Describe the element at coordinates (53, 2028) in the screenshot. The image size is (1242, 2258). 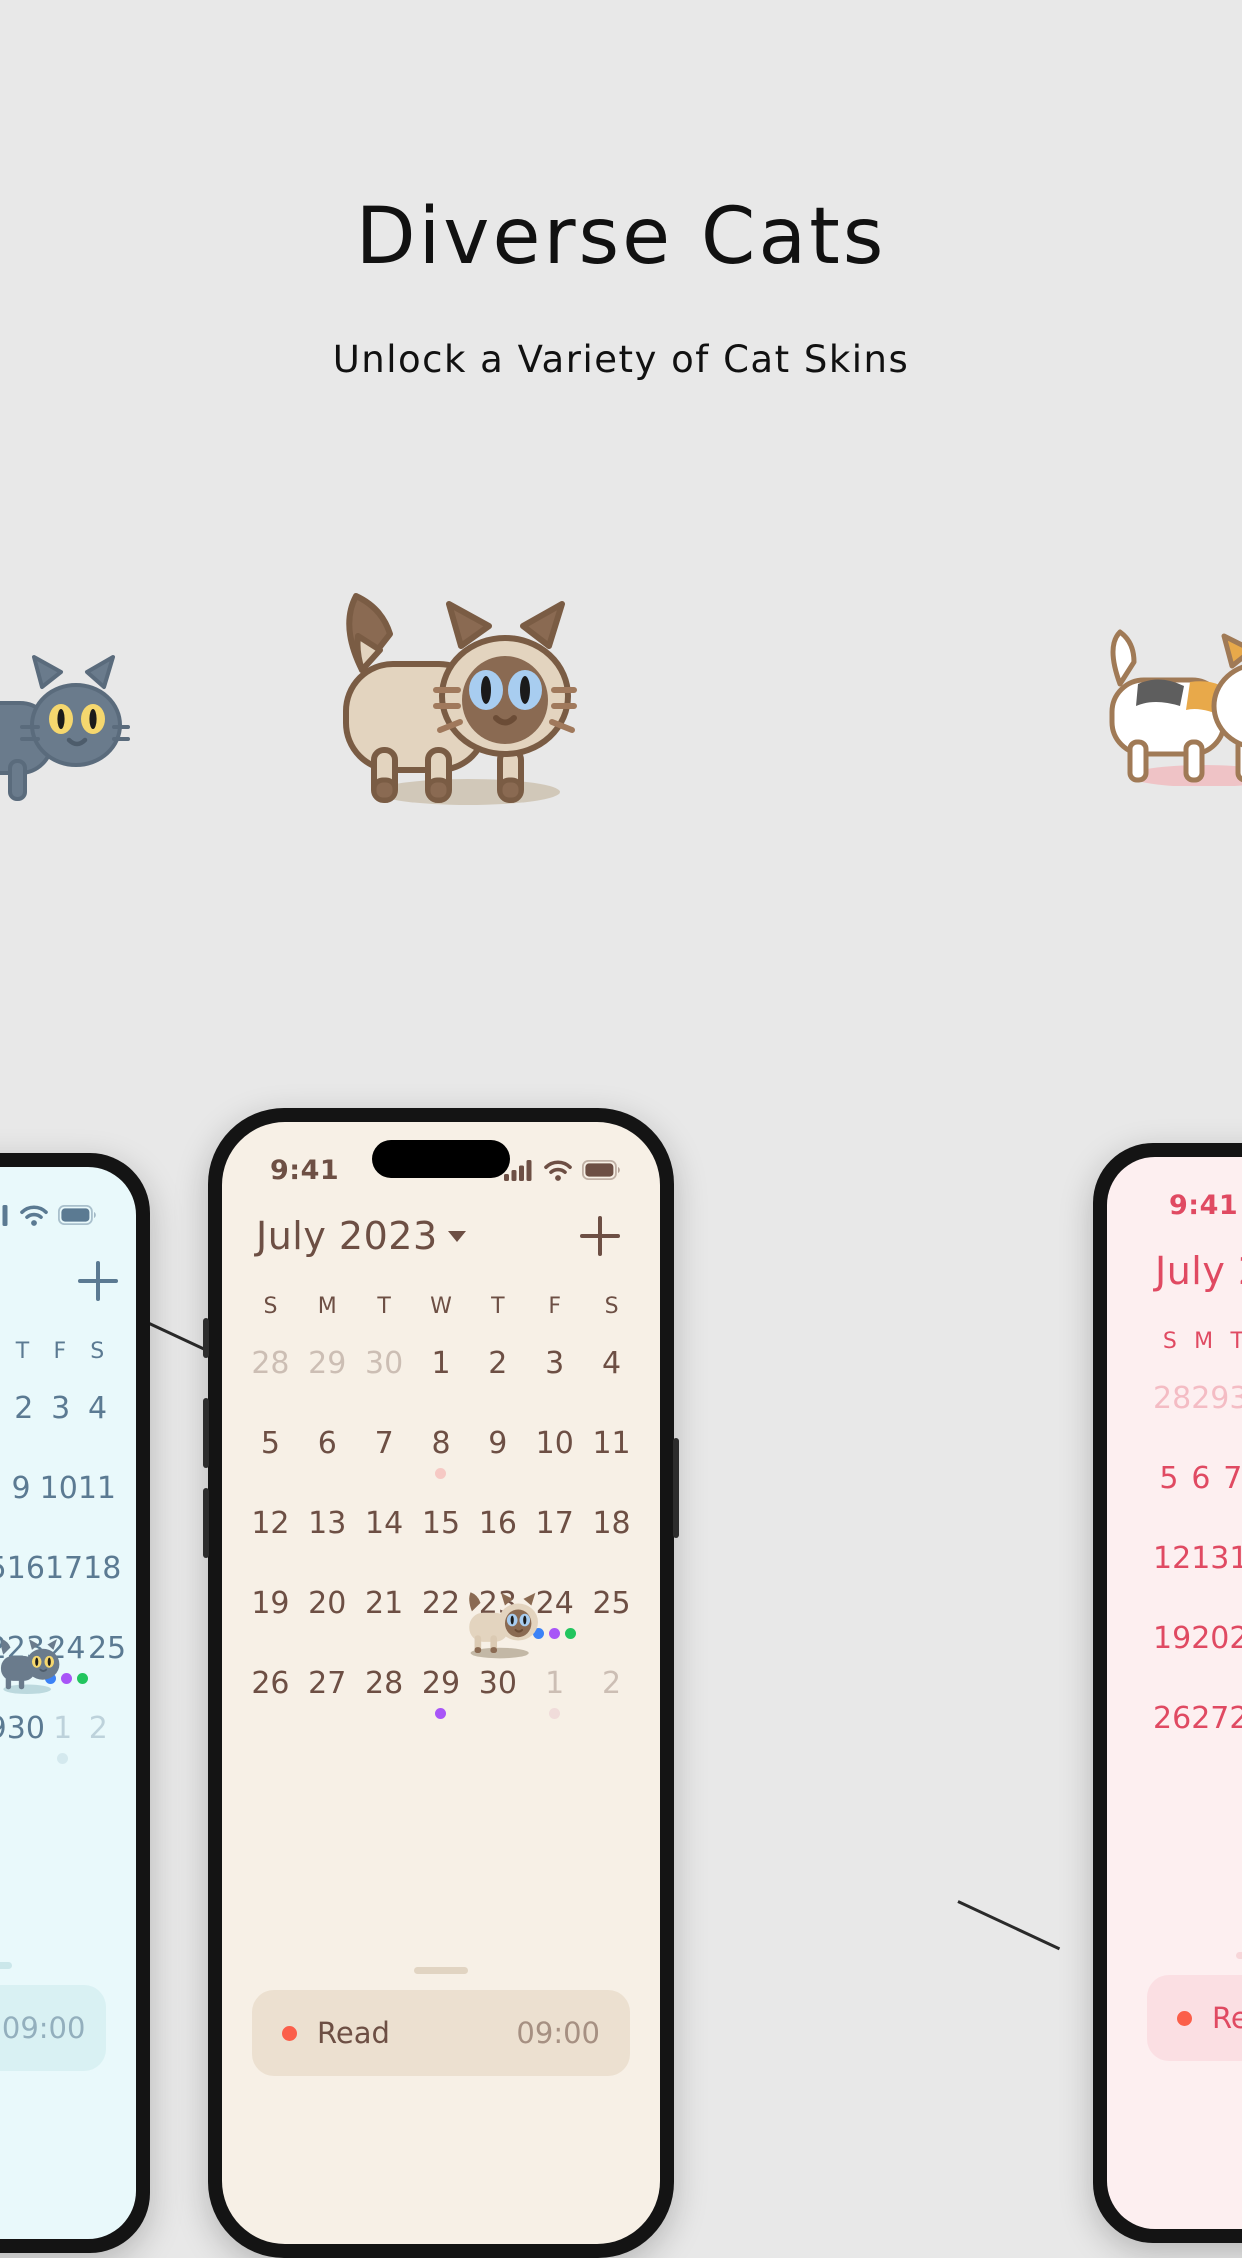
I see `task-card-left: Read 09:00` at that location.